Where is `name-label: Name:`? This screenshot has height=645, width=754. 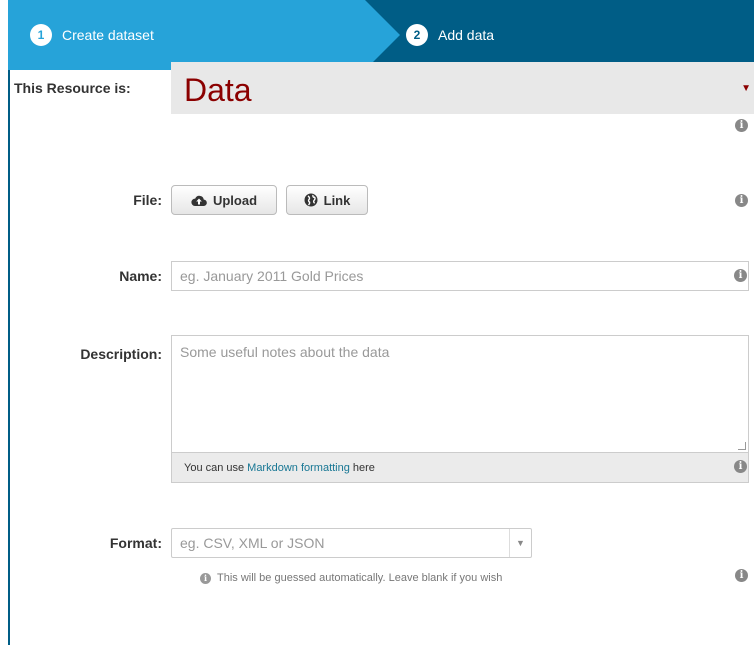
name-label: Name: is located at coordinates (140, 276).